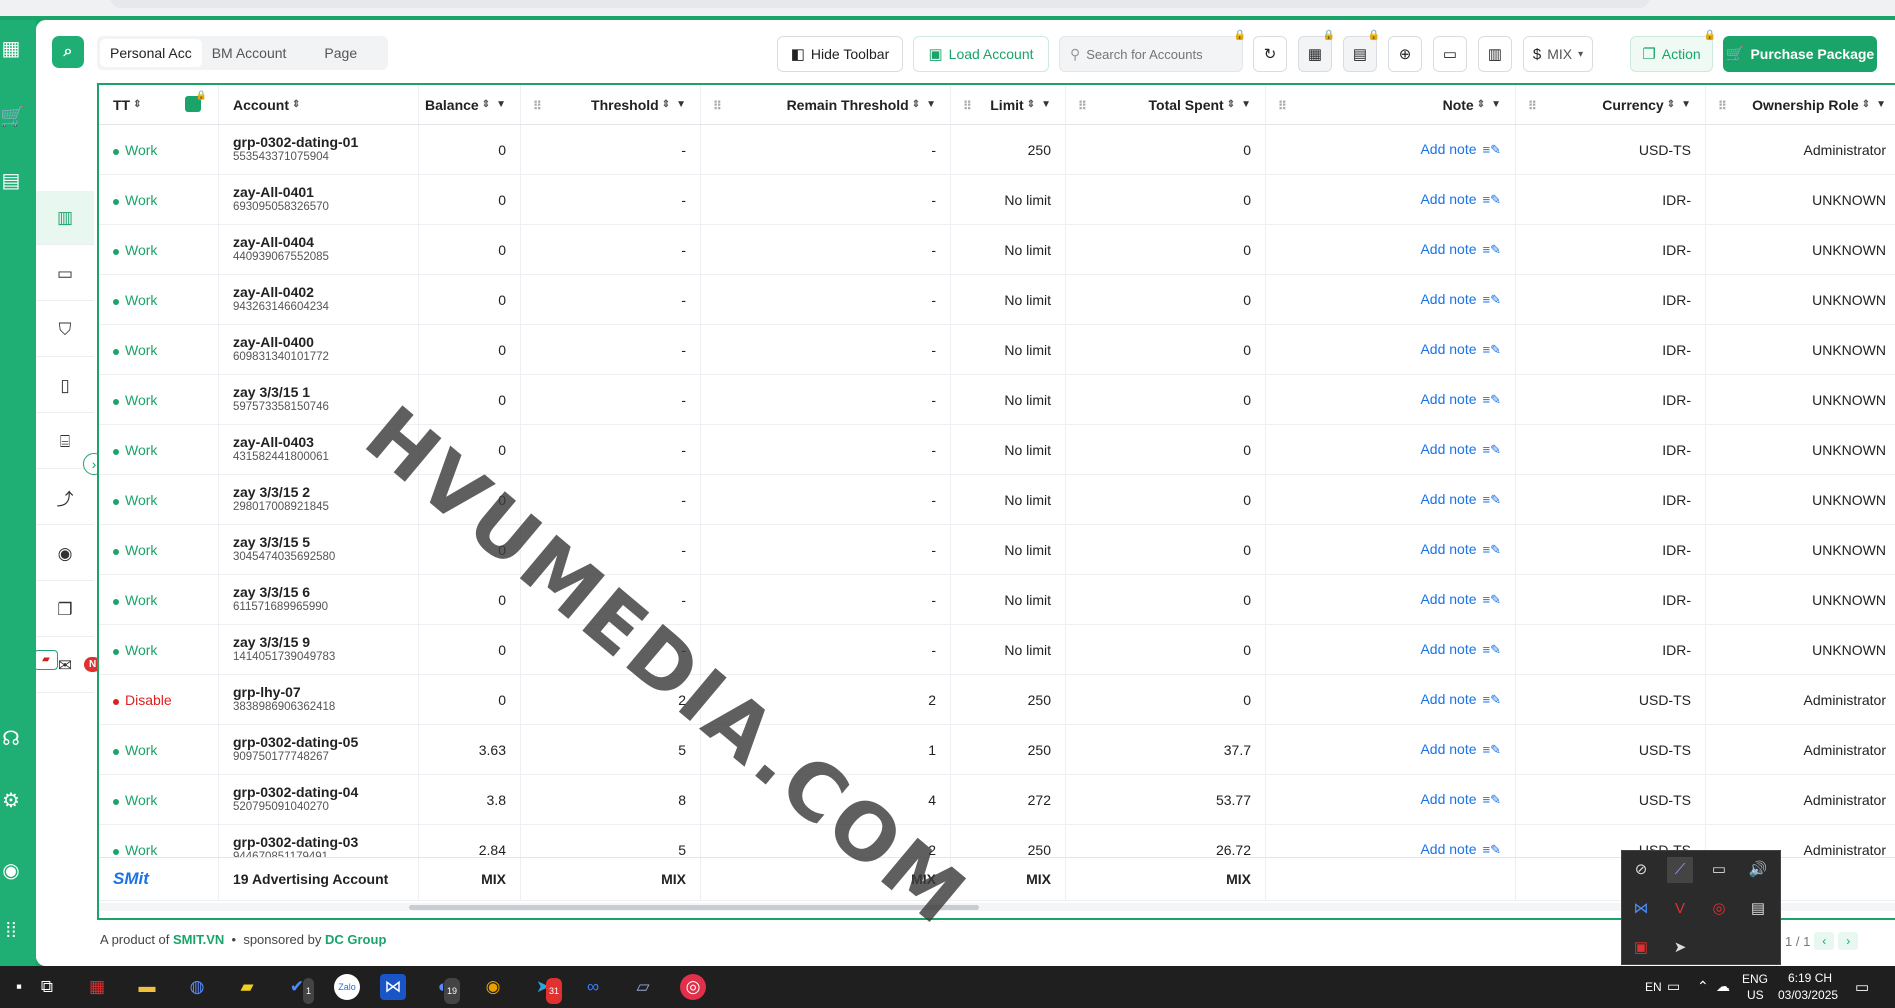 Image resolution: width=1895 pixels, height=1008 pixels. What do you see at coordinates (295, 742) in the screenshot?
I see `account-name: grp-0302-dating-05` at bounding box center [295, 742].